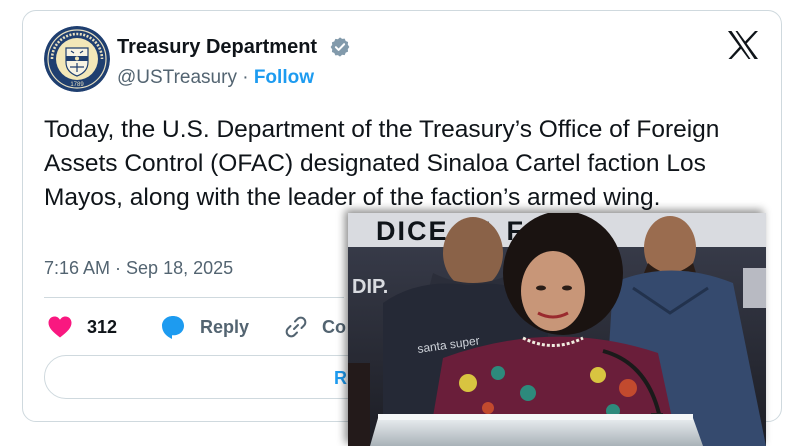 The image size is (800, 446). Describe the element at coordinates (173, 327) in the screenshot. I see `reply-bubble-icon` at that location.